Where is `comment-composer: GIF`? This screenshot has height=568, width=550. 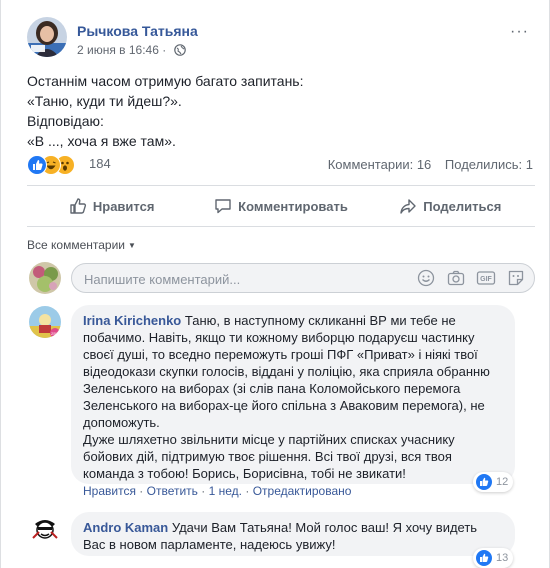 comment-composer: GIF is located at coordinates (303, 278).